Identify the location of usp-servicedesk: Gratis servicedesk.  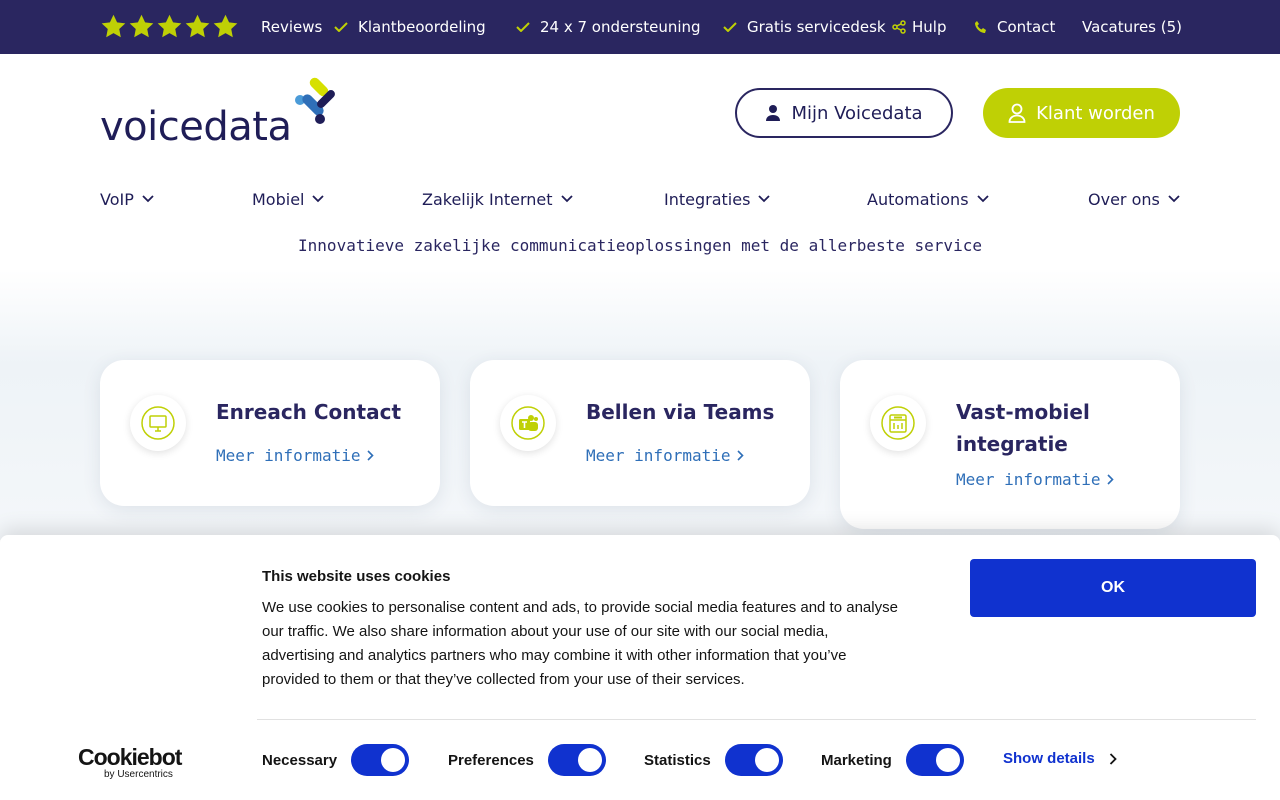
(804, 27).